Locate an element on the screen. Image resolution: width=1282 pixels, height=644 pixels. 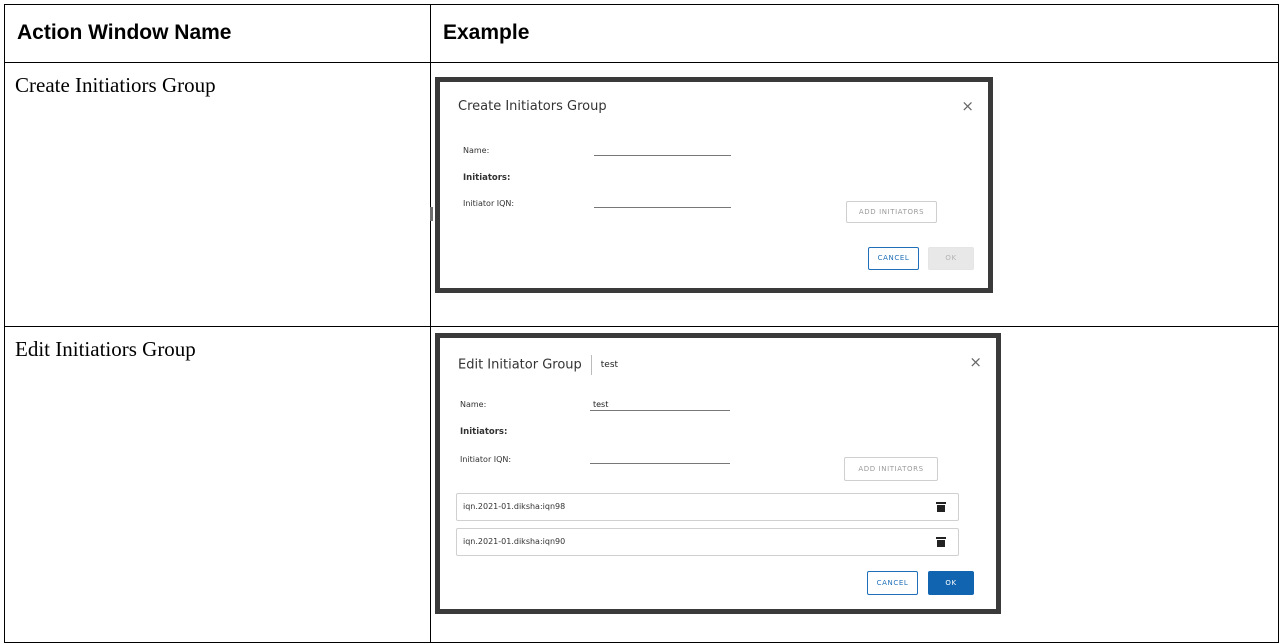
dialog-title: Create Initiators Group is located at coordinates (532, 106).